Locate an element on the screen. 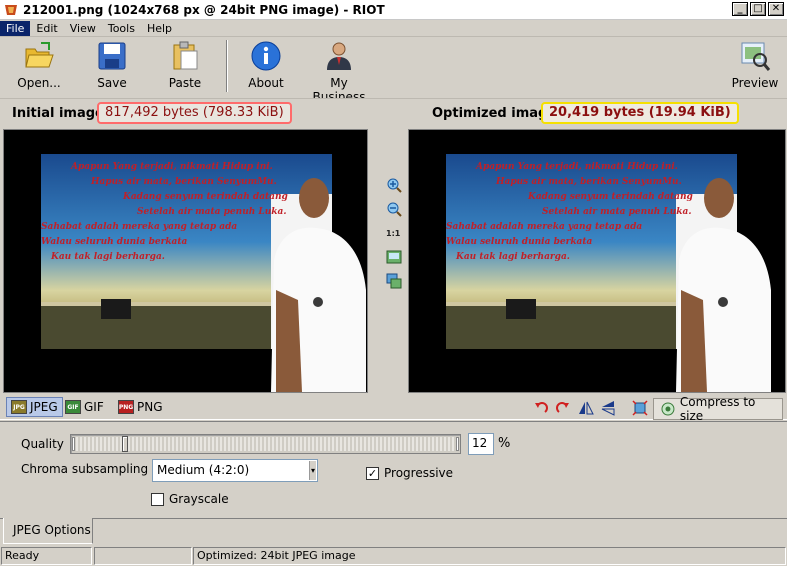  status-bar: Ready Optimized: 24bit JPEG image is located at coordinates (393, 556).